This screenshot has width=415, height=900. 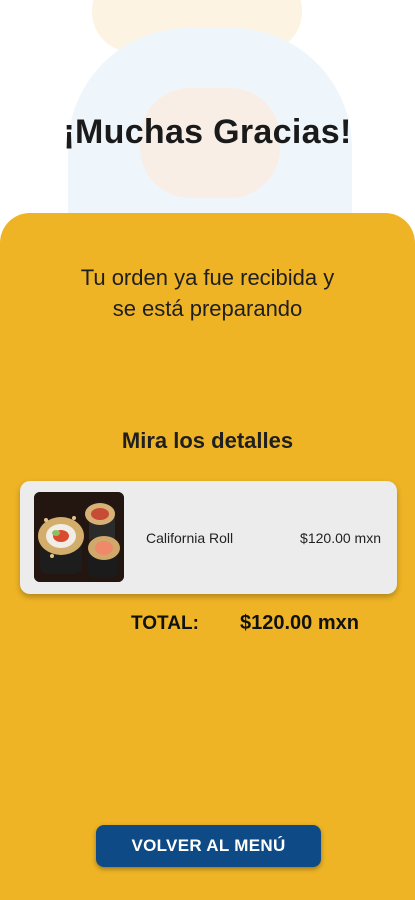 I want to click on confirmation-line-2: se está preparando, so click(x=207, y=308).